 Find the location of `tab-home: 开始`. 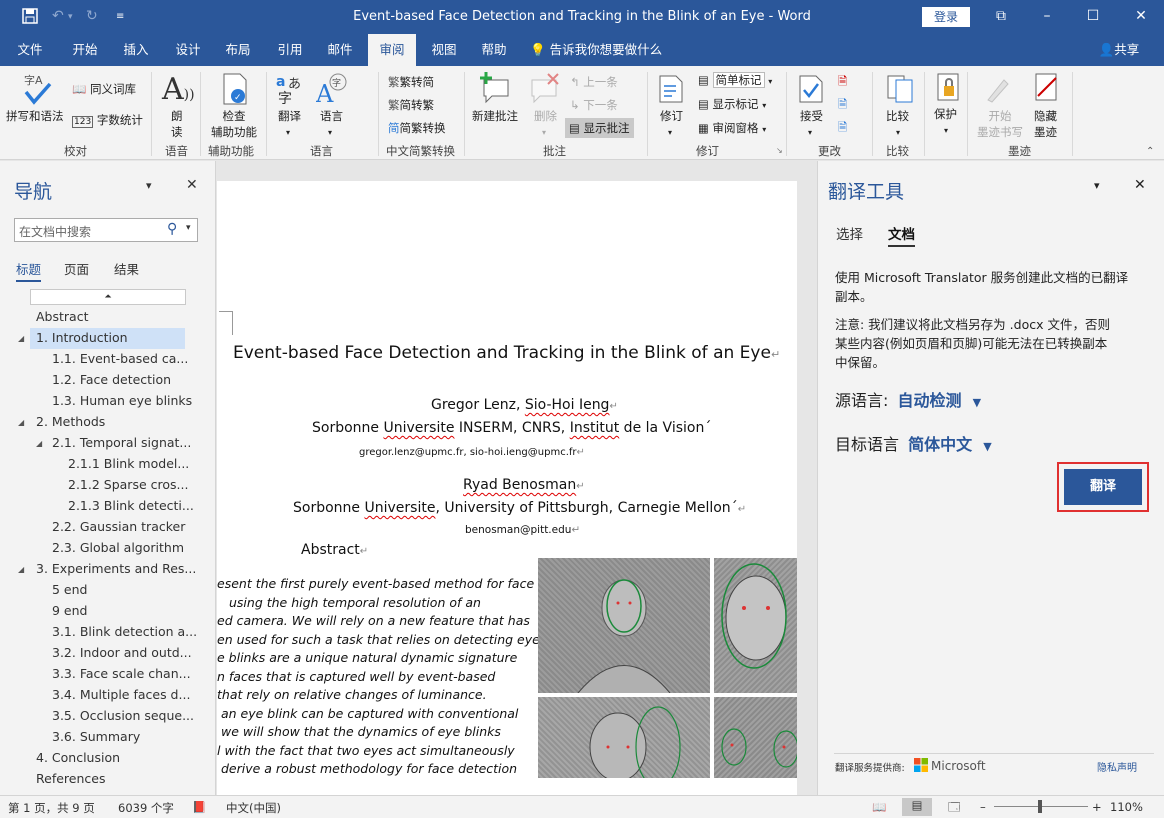

tab-home: 开始 is located at coordinates (85, 50).